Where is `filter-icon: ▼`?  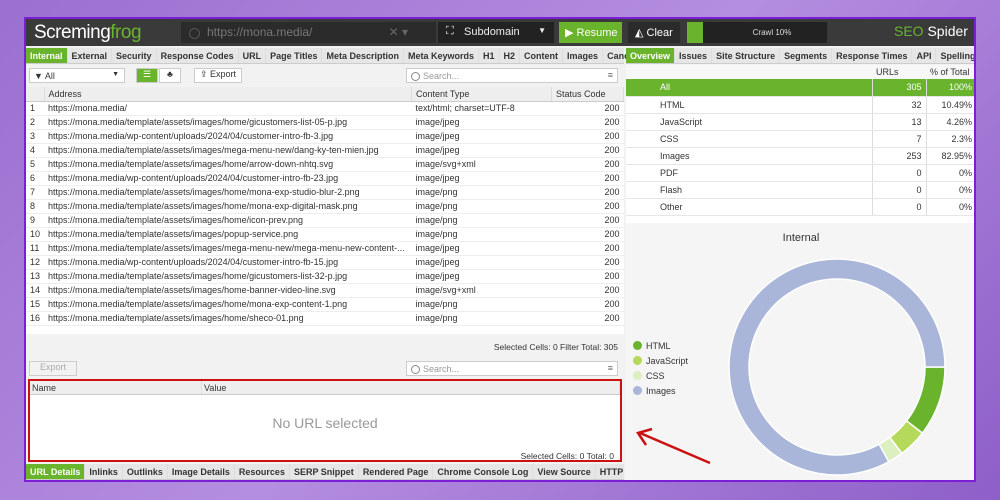
filter-icon: ▼ is located at coordinates (39, 76).